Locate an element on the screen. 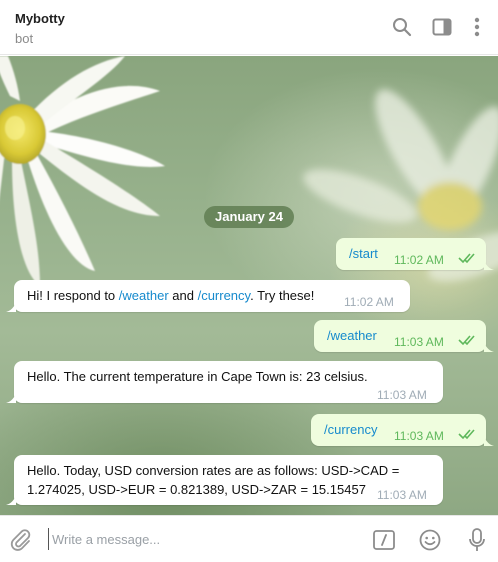  message-composer is located at coordinates (249, 538).